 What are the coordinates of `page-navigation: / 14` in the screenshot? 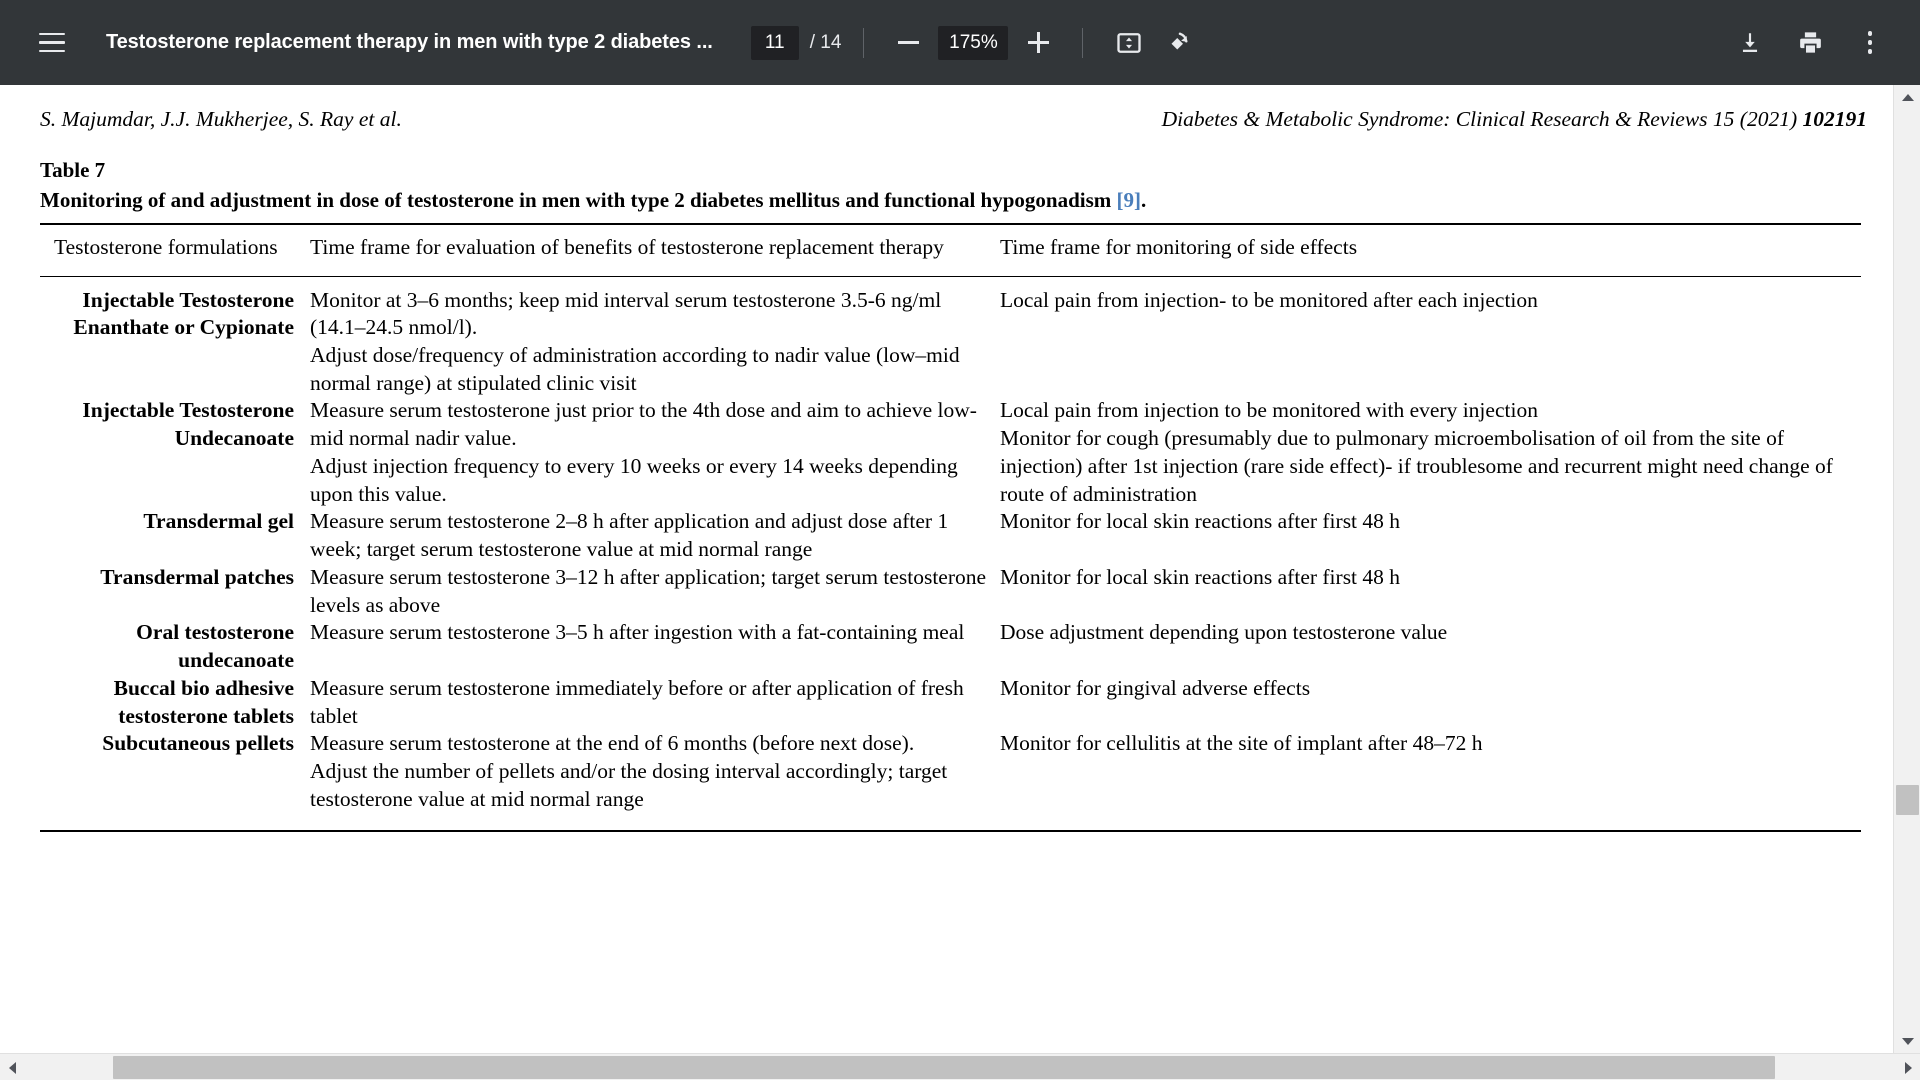 It's located at (796, 43).